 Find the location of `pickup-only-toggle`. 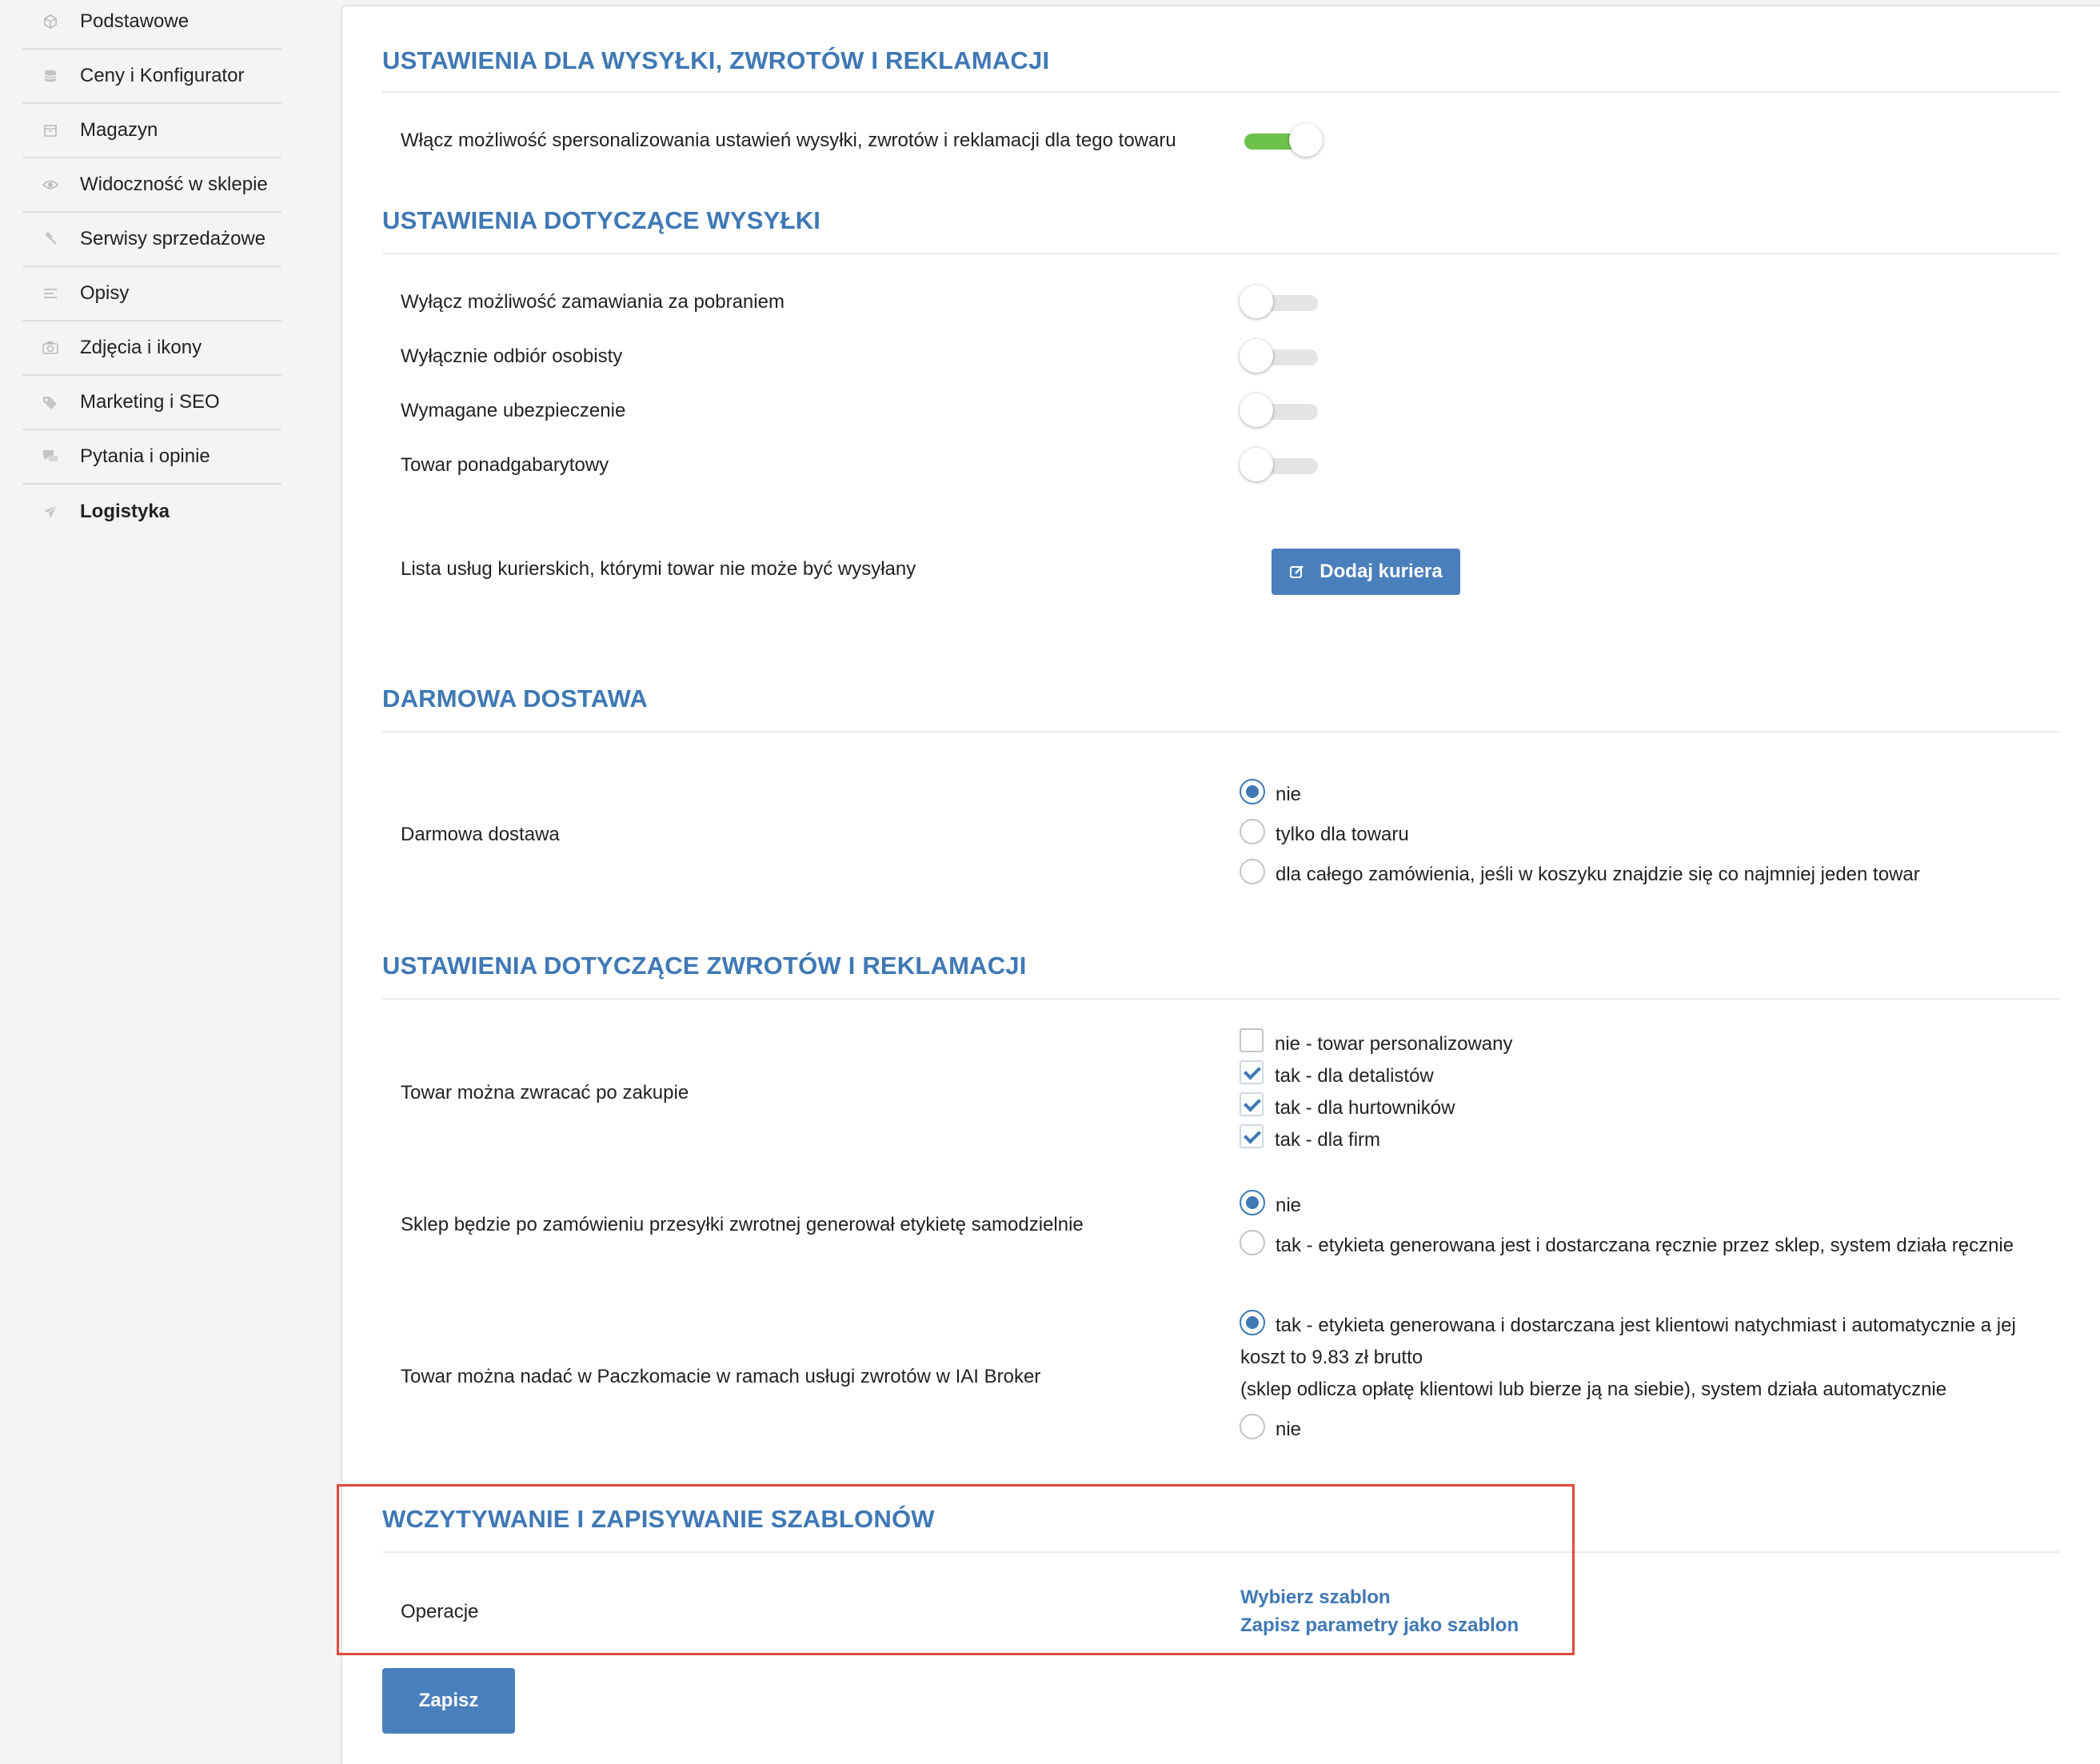

pickup-only-toggle is located at coordinates (1284, 357).